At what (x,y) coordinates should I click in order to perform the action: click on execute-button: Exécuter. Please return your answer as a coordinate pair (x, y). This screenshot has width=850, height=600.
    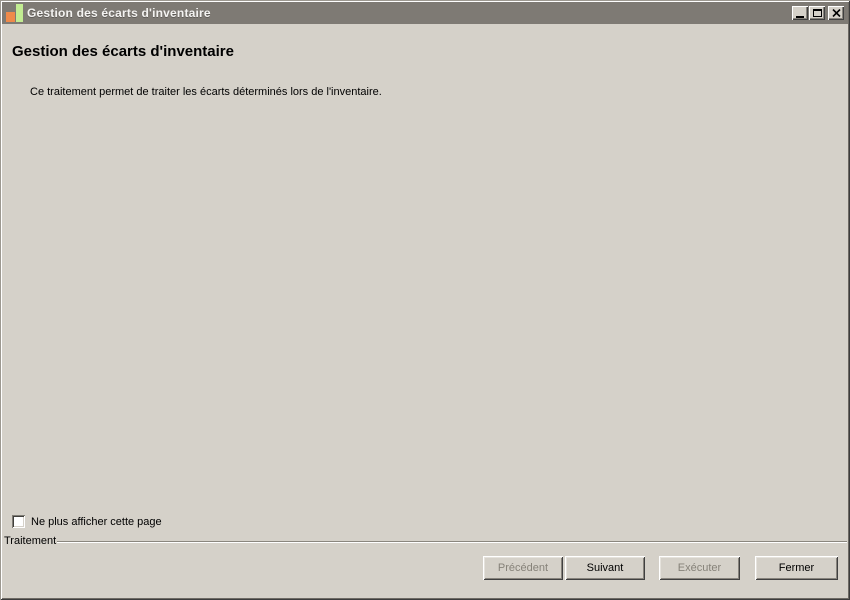
    Looking at the image, I should click on (699, 568).